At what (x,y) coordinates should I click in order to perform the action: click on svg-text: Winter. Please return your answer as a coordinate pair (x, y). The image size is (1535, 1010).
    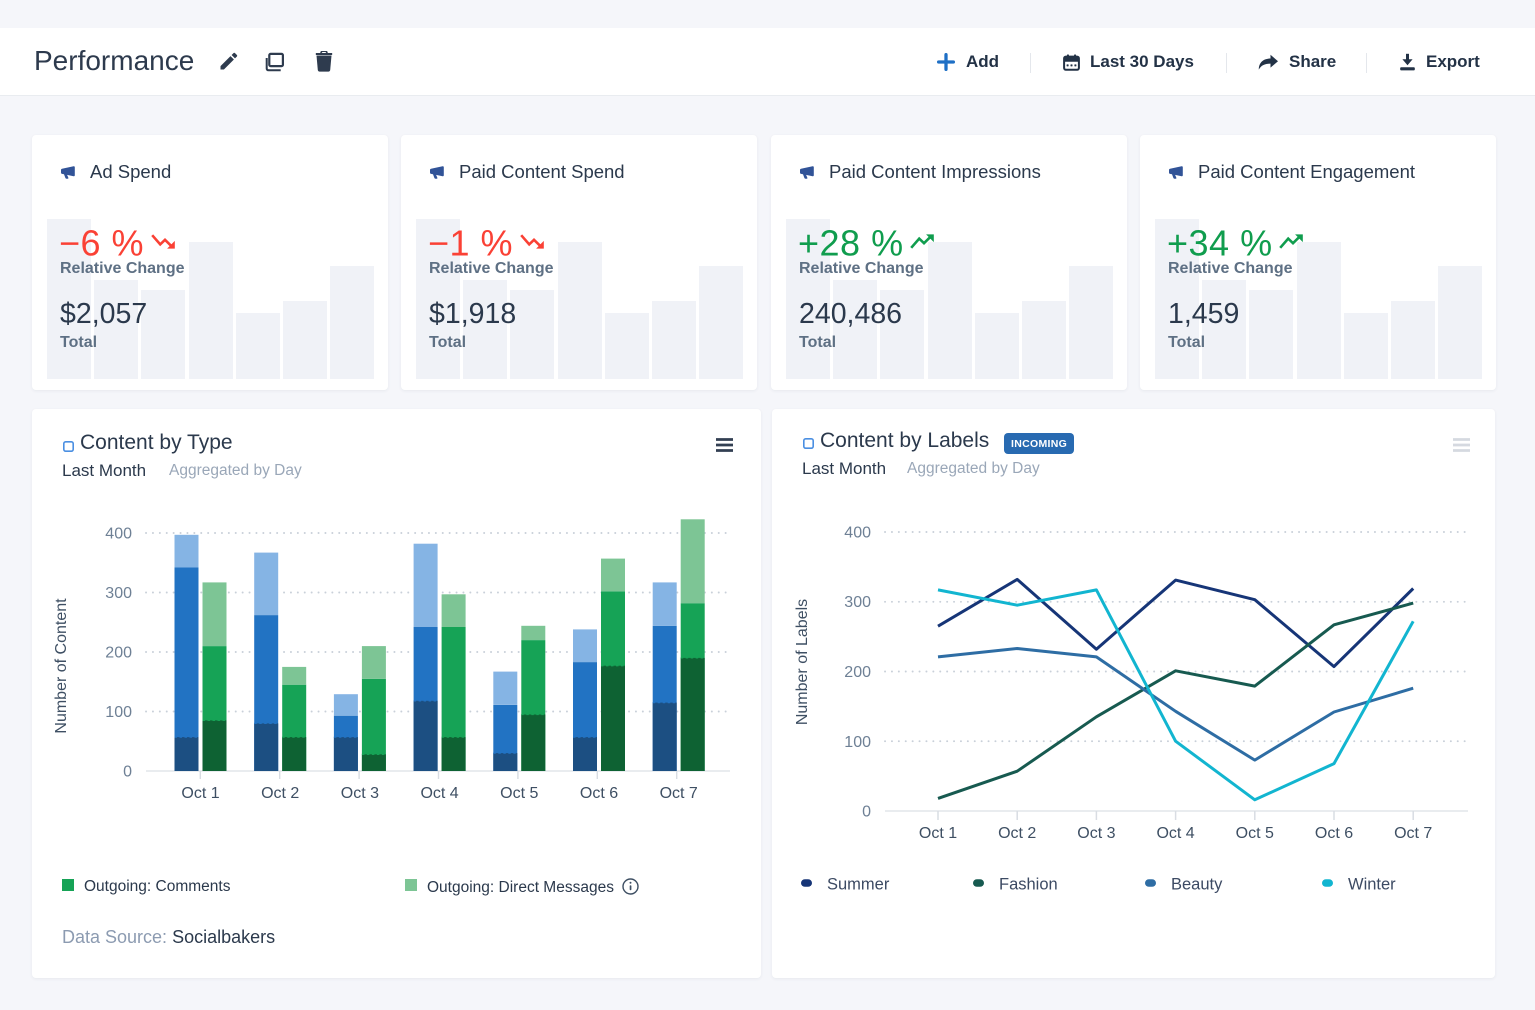
    Looking at the image, I should click on (1372, 885).